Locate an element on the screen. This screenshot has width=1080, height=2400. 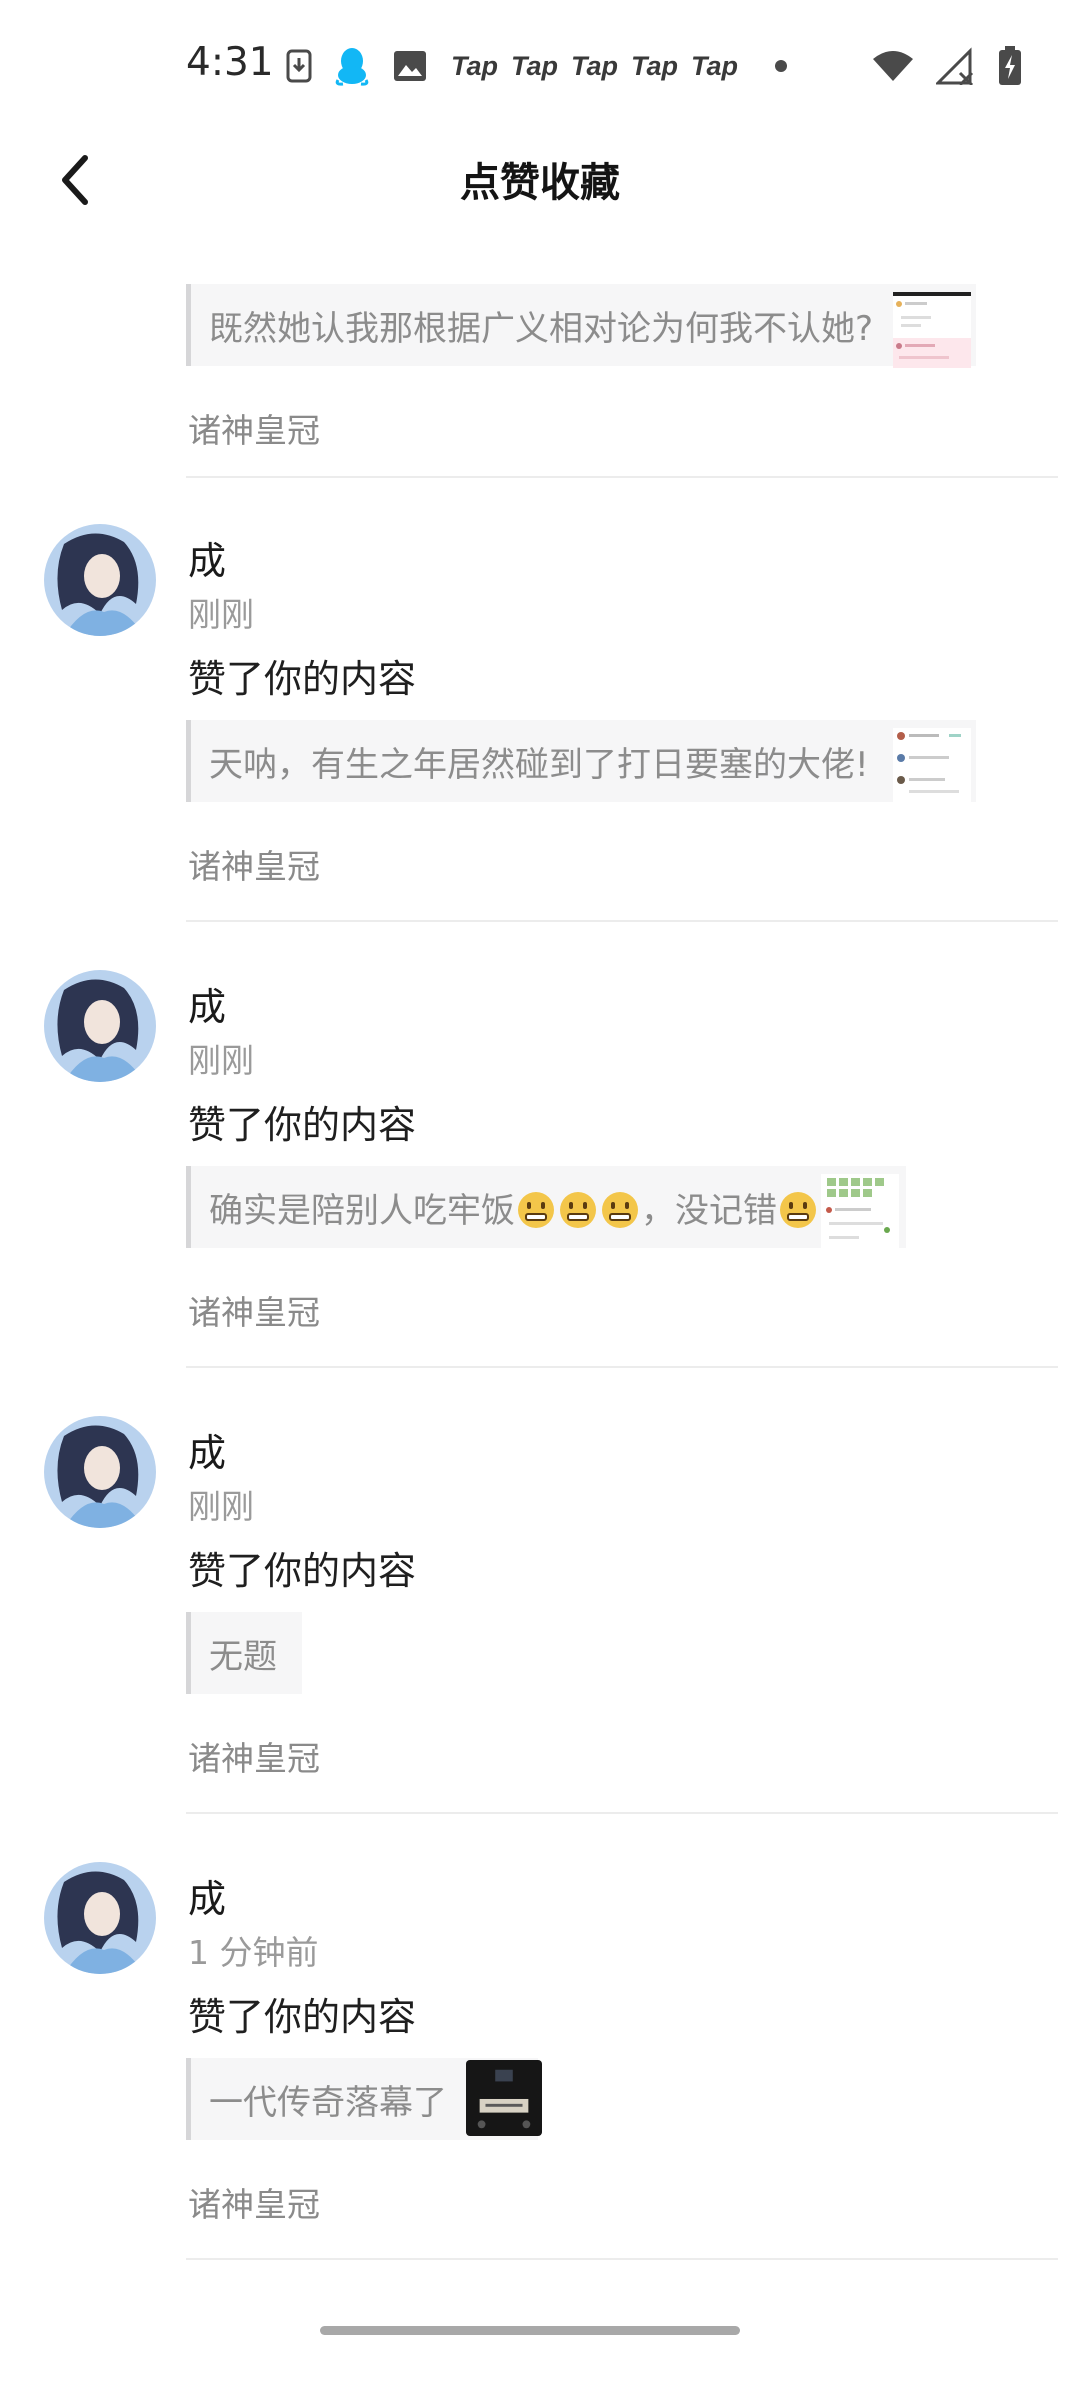
quote-text-part: ，没记错 is located at coordinates (709, 1210).